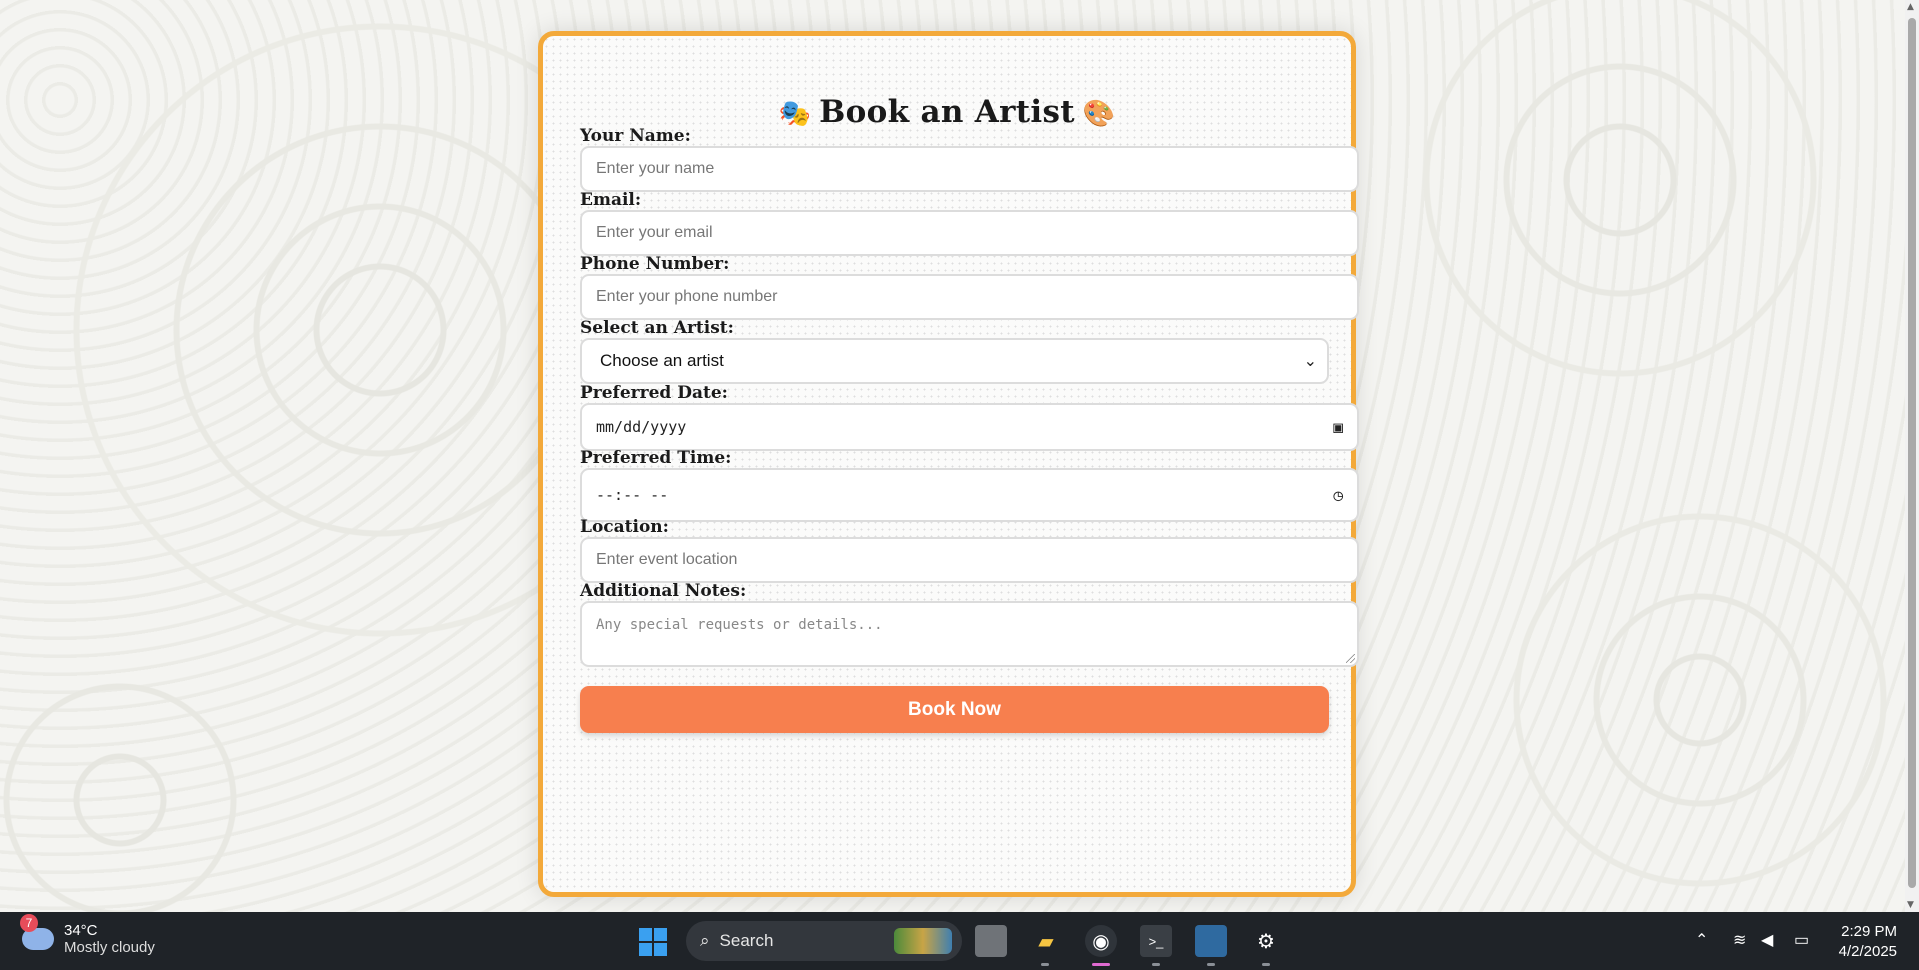  Describe the element at coordinates (81, 930) in the screenshot. I see `weather-temp: 34°C` at that location.